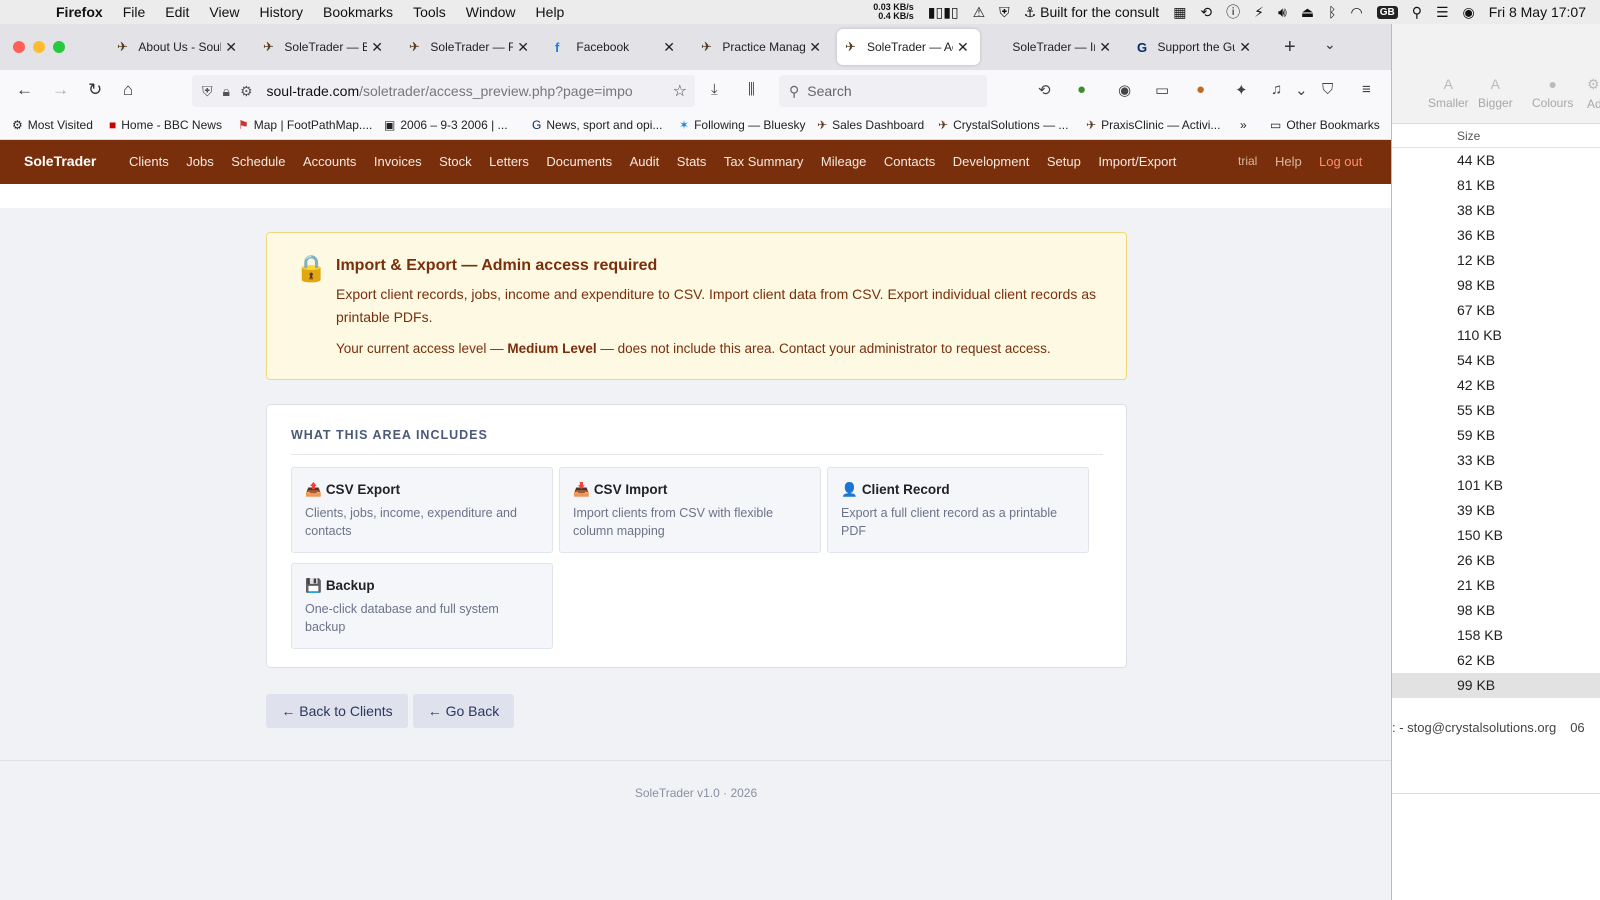 The height and width of the screenshot is (900, 1600). Describe the element at coordinates (1496, 685) in the screenshot. I see `file-size-row: 99 KB` at that location.